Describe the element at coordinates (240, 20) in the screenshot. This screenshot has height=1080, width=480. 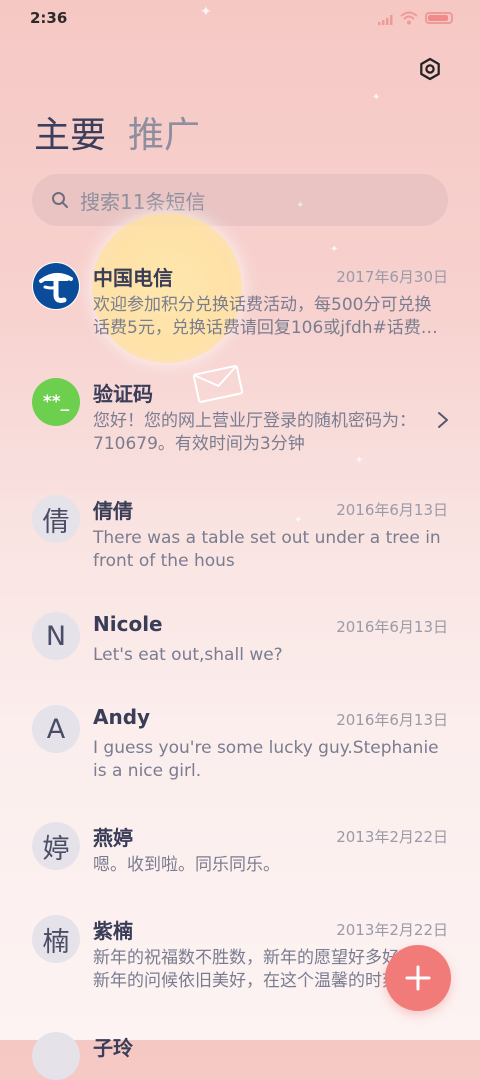
I see `status-bar: 2:36` at that location.